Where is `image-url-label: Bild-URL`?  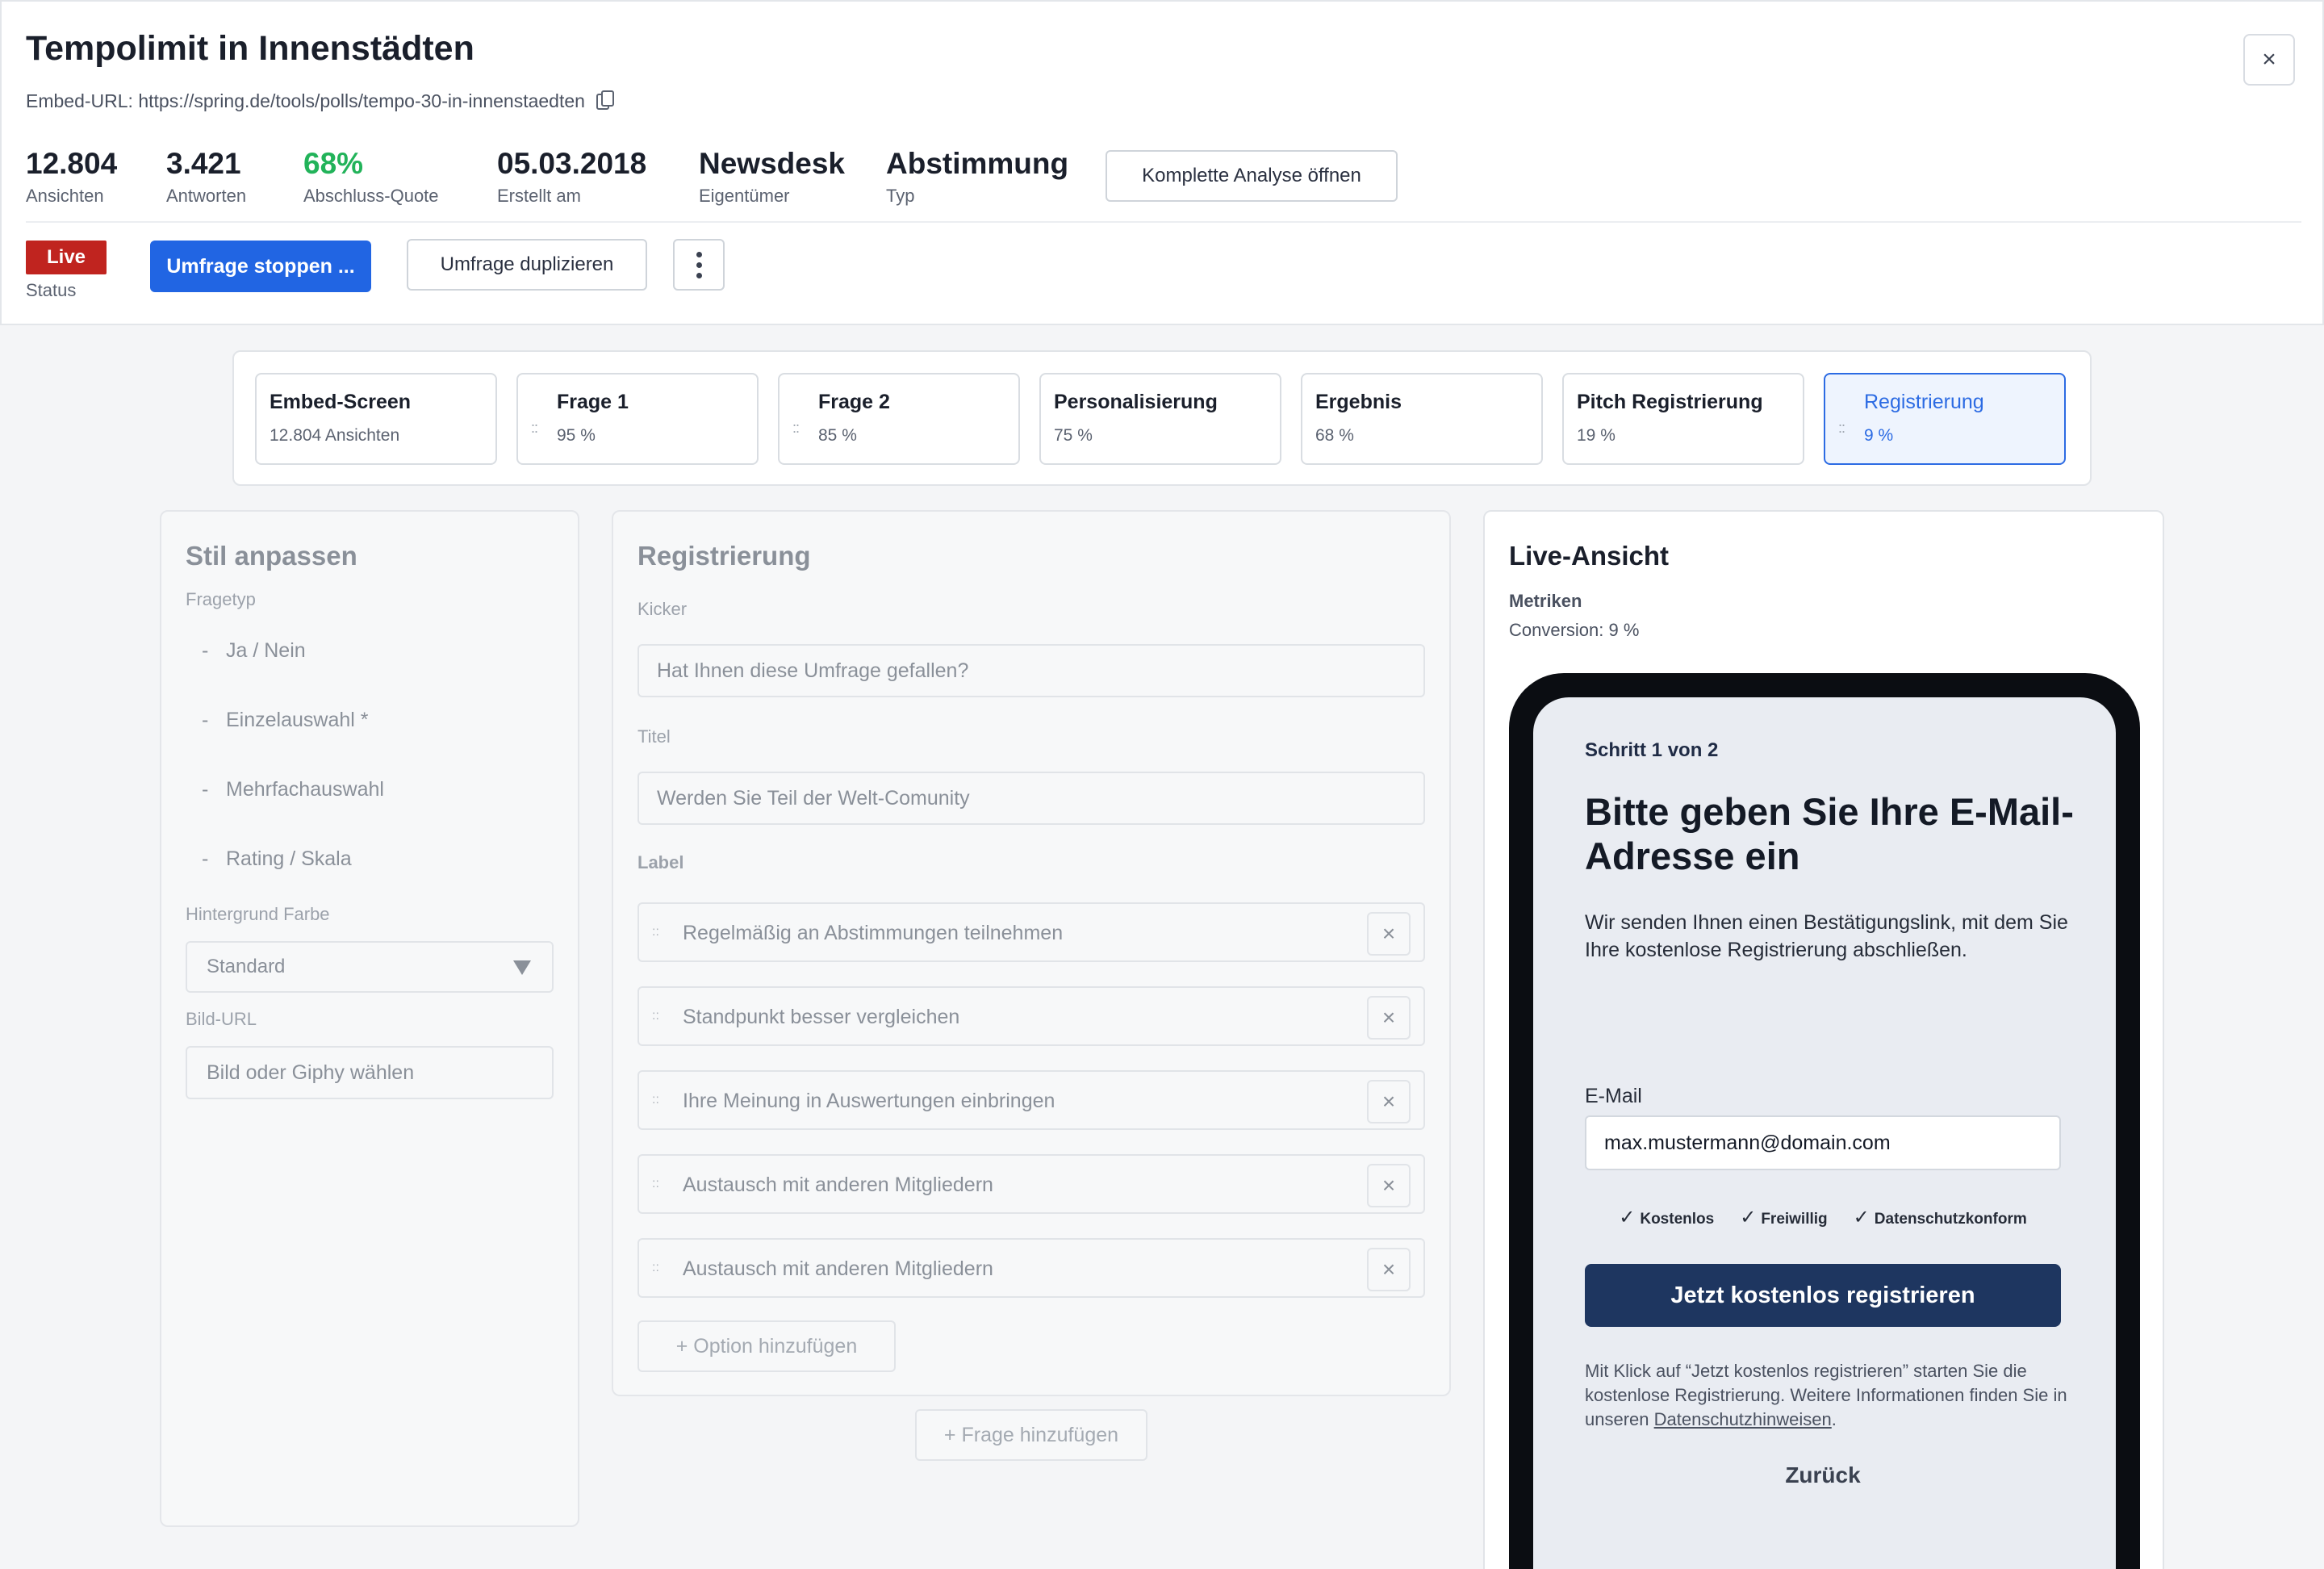 image-url-label: Bild-URL is located at coordinates (222, 1019).